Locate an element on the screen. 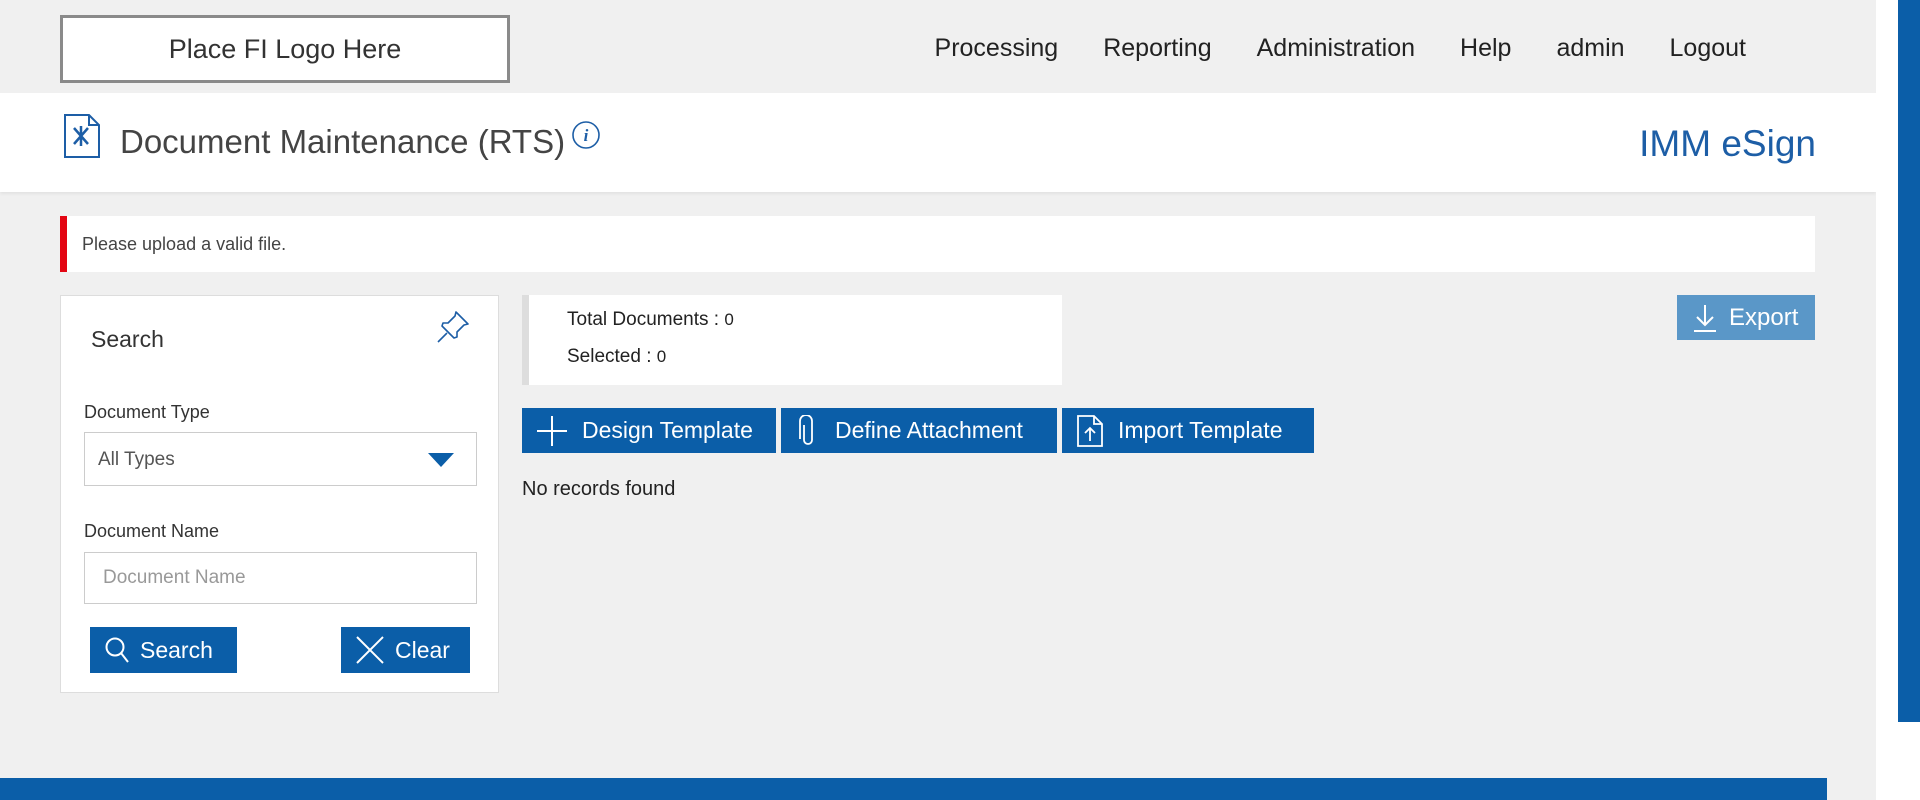  logo-placeholder: Place FI Logo Here is located at coordinates (285, 49).